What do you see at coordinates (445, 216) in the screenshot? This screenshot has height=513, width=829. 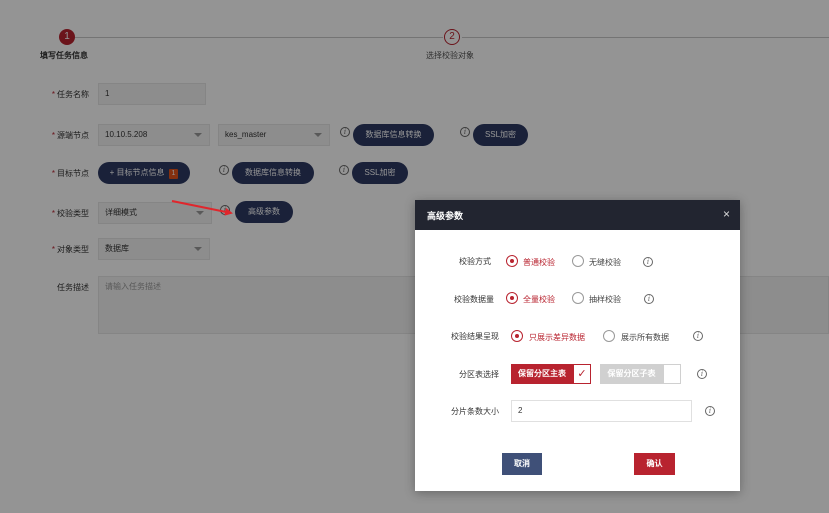 I see `modal-title: 高级参数` at bounding box center [445, 216].